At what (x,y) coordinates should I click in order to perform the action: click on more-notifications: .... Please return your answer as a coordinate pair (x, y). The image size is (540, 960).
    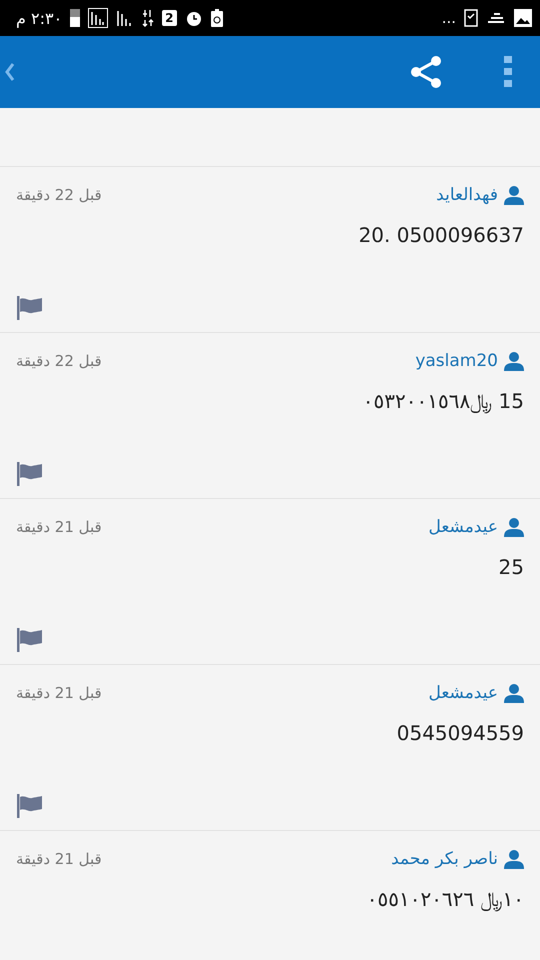
    Looking at the image, I should click on (449, 18).